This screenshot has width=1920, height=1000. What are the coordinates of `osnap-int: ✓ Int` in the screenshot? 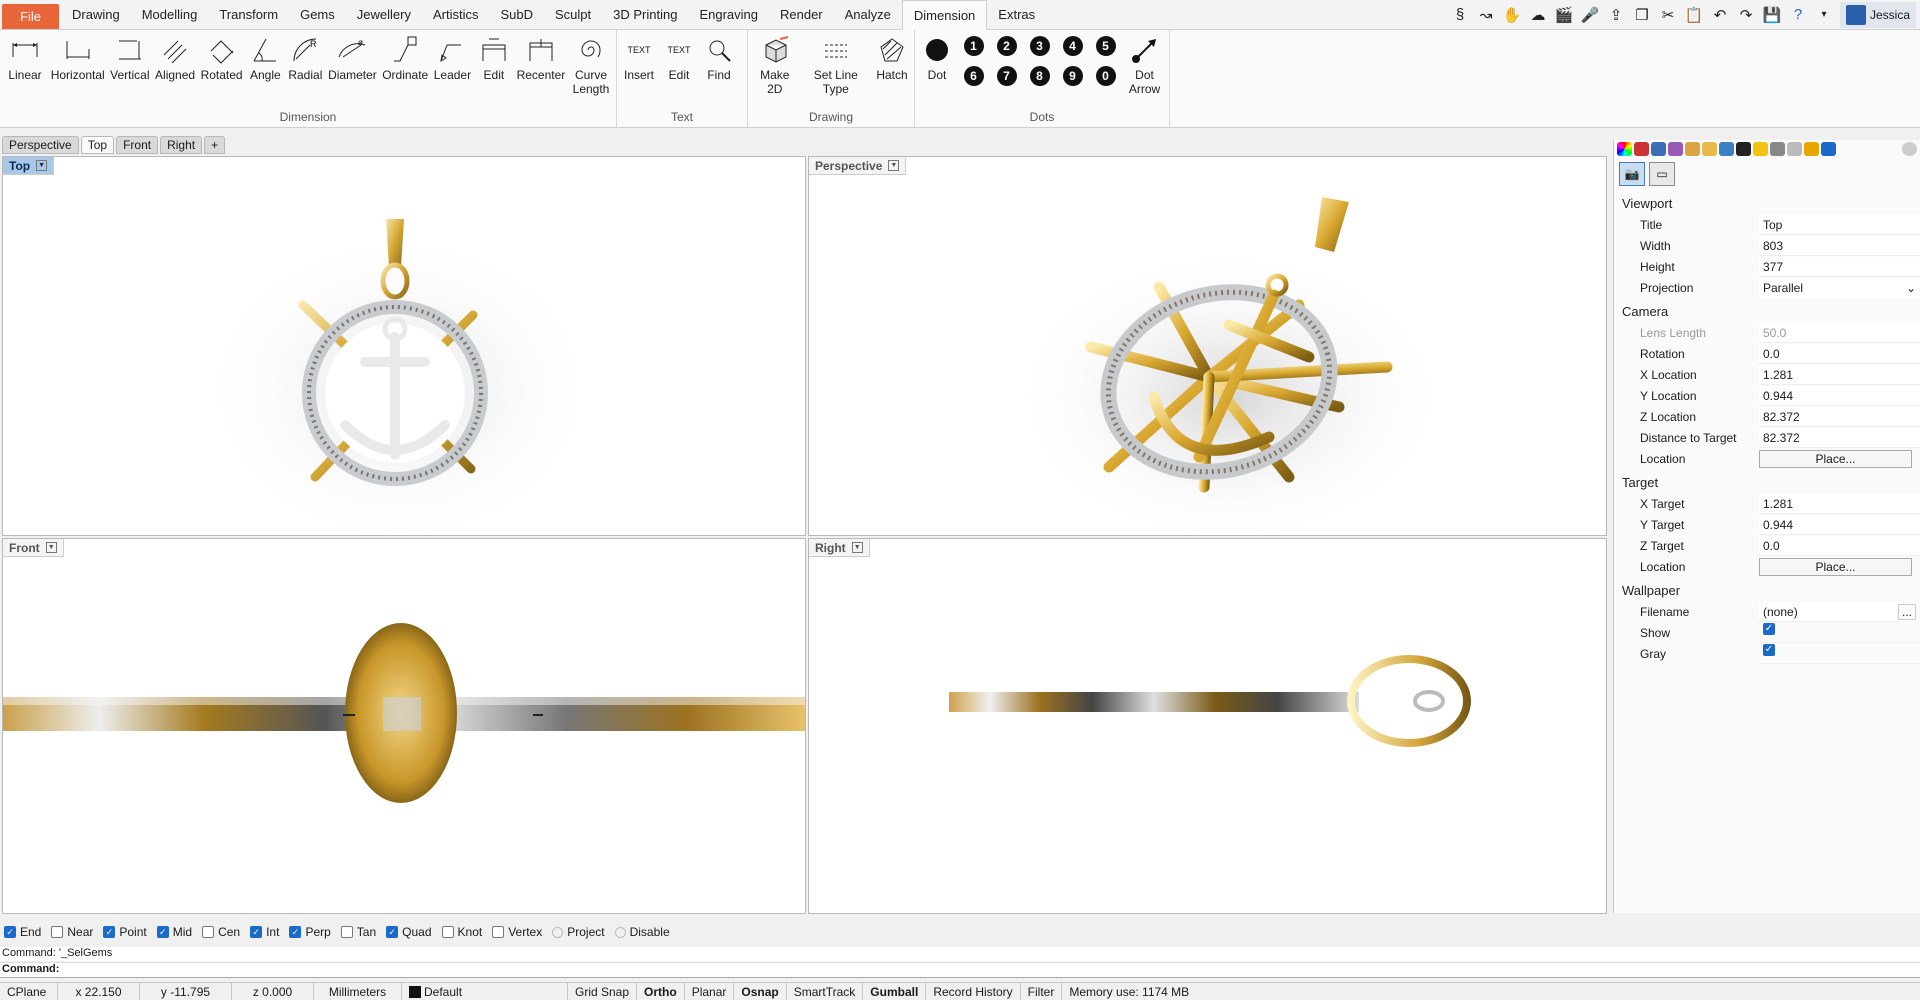 It's located at (264, 932).